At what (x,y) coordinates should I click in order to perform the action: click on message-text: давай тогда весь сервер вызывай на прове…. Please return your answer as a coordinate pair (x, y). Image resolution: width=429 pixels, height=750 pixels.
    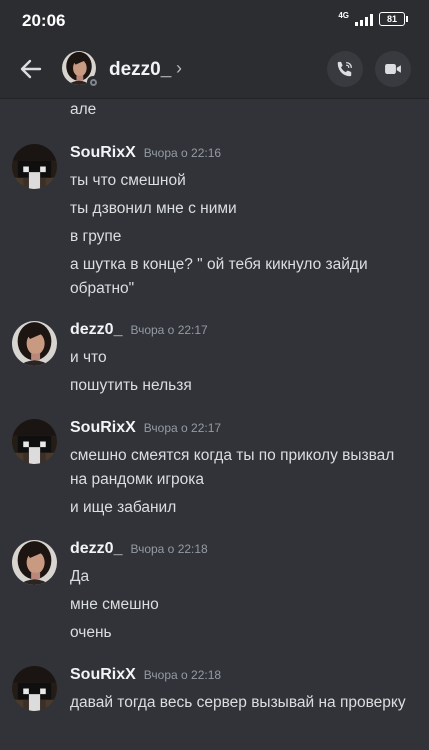
    Looking at the image, I should click on (238, 702).